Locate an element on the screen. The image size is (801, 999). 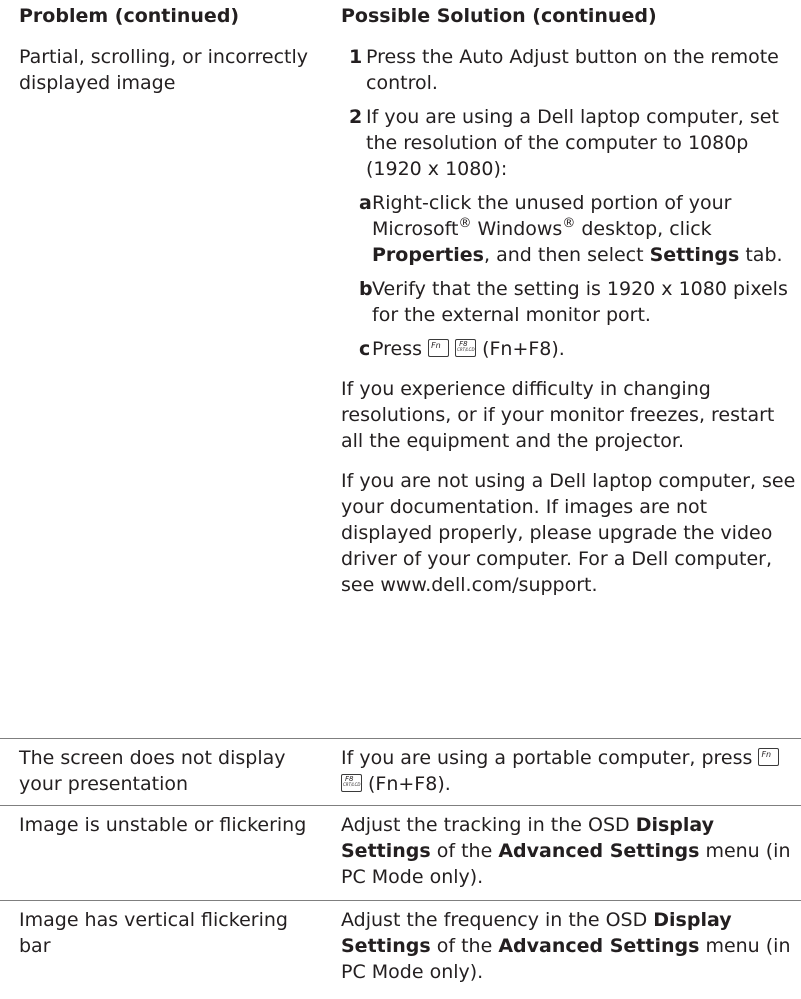
step-number: 2 is located at coordinates (356, 117).